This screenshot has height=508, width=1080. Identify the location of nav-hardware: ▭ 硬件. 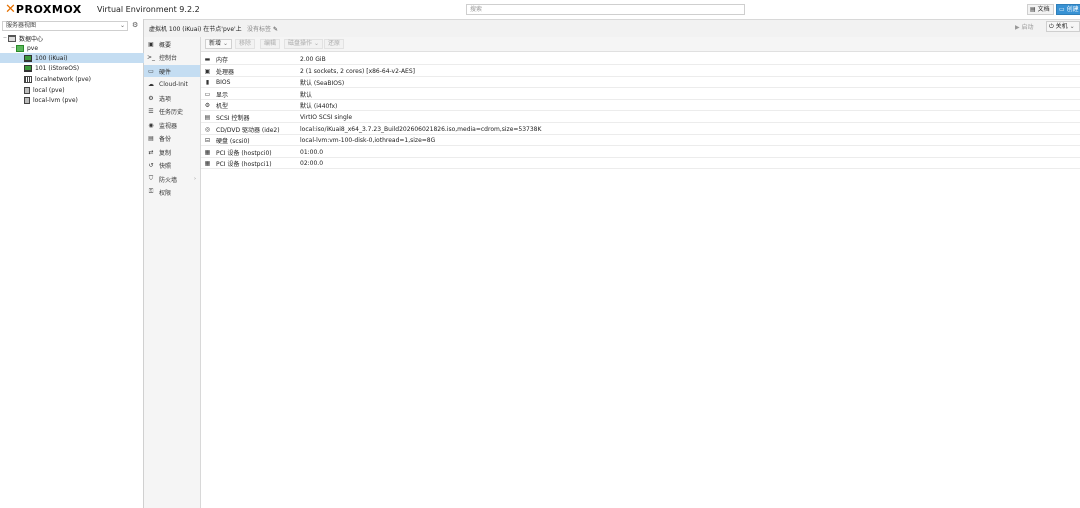
(172, 71).